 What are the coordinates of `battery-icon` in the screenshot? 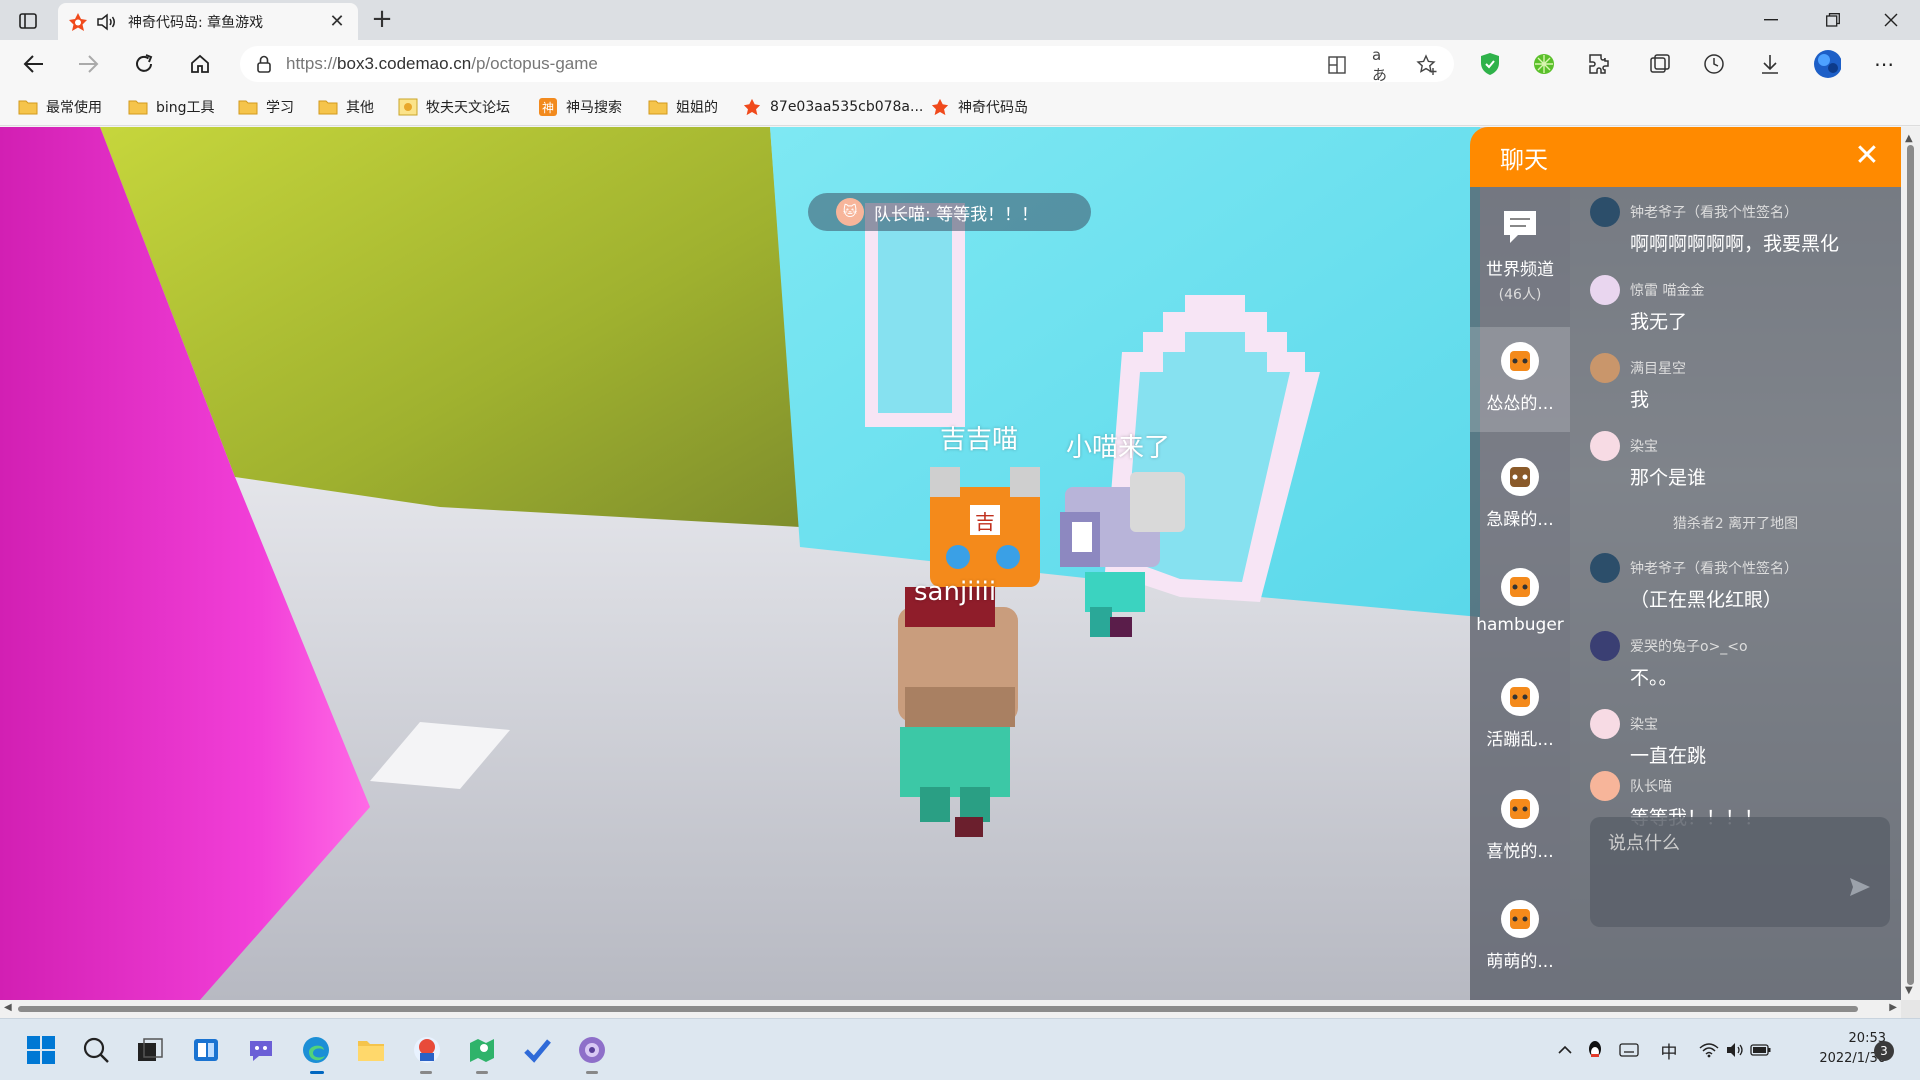 It's located at (1761, 1050).